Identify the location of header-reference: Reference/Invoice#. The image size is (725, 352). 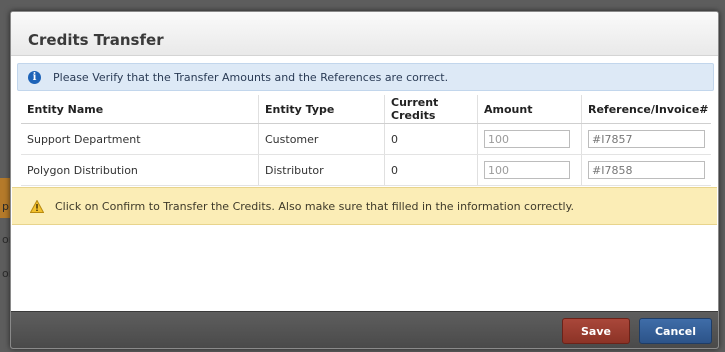
(646, 109).